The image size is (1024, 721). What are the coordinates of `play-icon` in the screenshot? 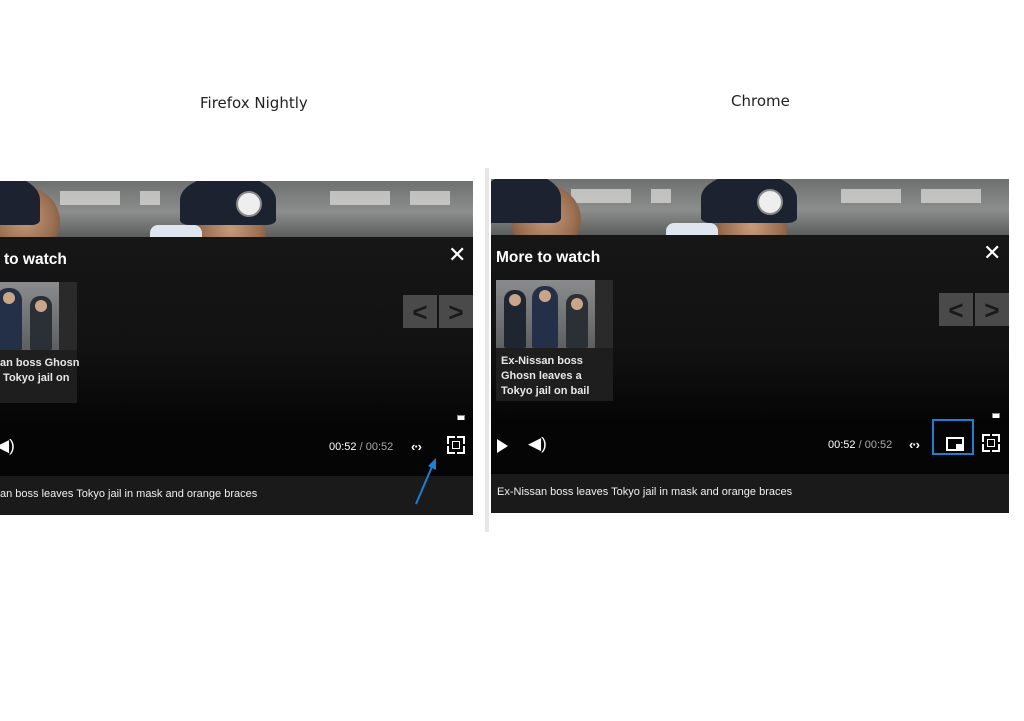 It's located at (502, 446).